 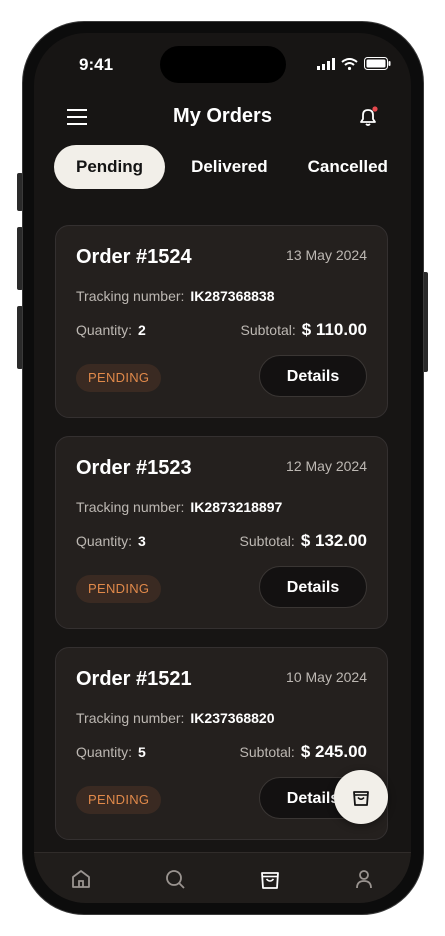 I want to click on subtotal-row: Subtotal: $ 110.00, so click(x=303, y=330).